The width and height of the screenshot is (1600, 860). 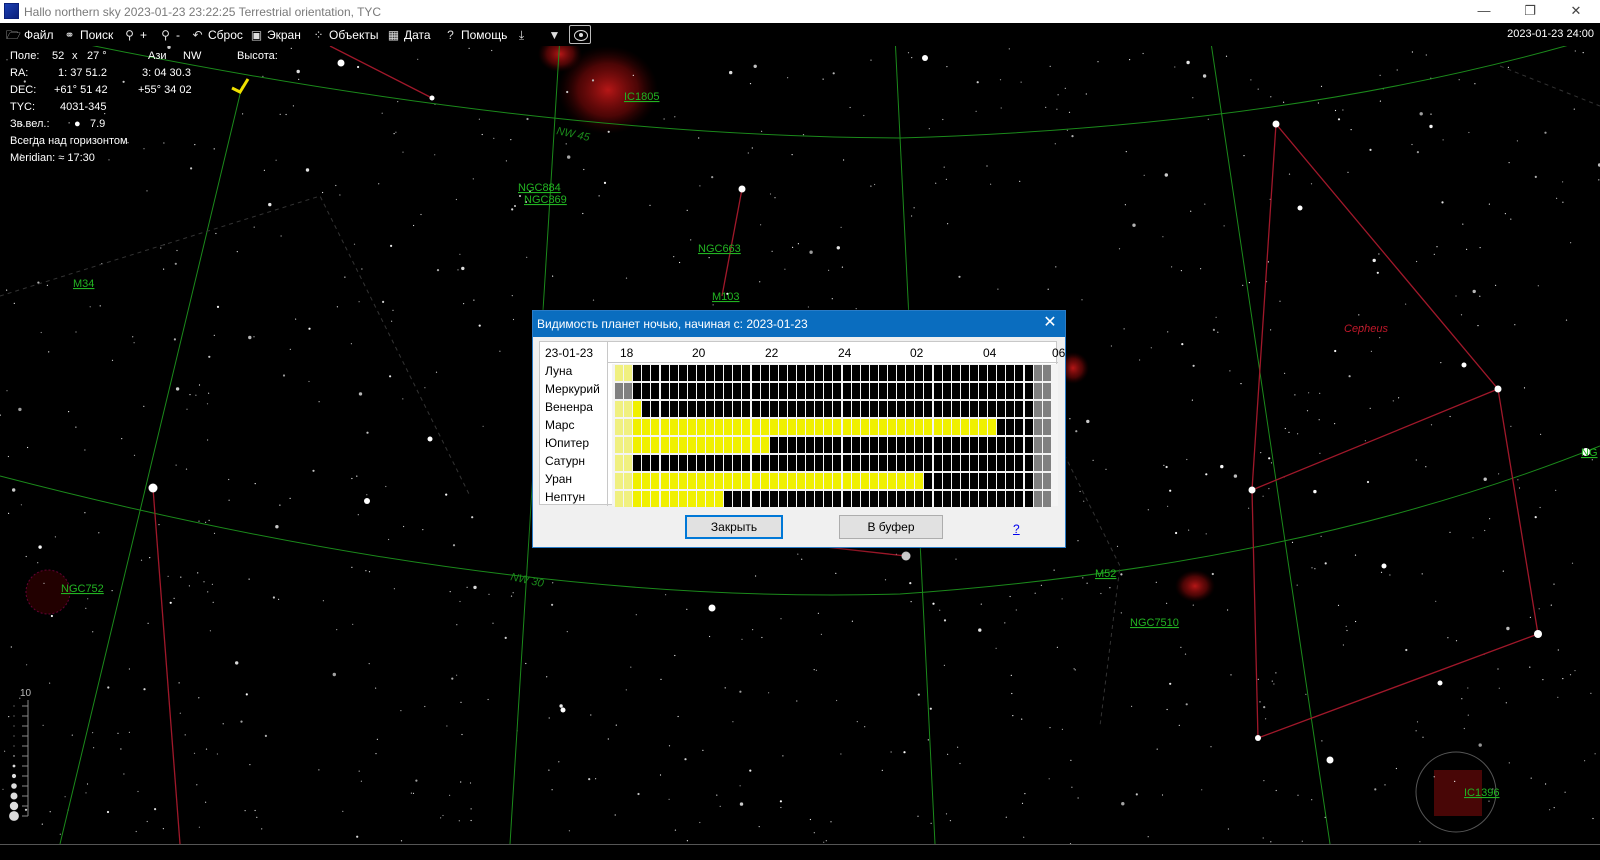 What do you see at coordinates (408, 34) in the screenshot?
I see `date-button: ▦ Дата` at bounding box center [408, 34].